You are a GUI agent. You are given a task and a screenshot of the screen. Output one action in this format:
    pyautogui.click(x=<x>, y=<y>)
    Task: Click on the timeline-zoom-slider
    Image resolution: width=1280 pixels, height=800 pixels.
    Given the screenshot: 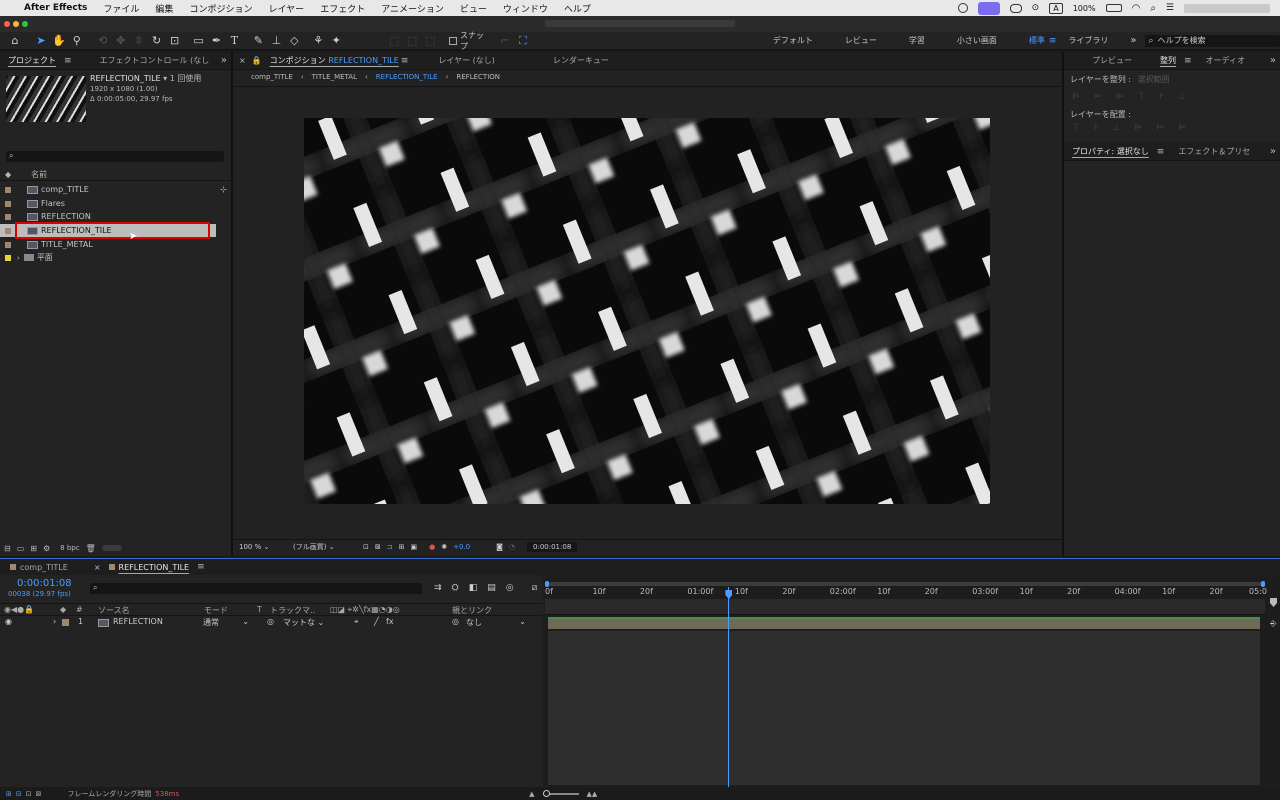 What is the action you would take?
    pyautogui.click(x=560, y=793)
    